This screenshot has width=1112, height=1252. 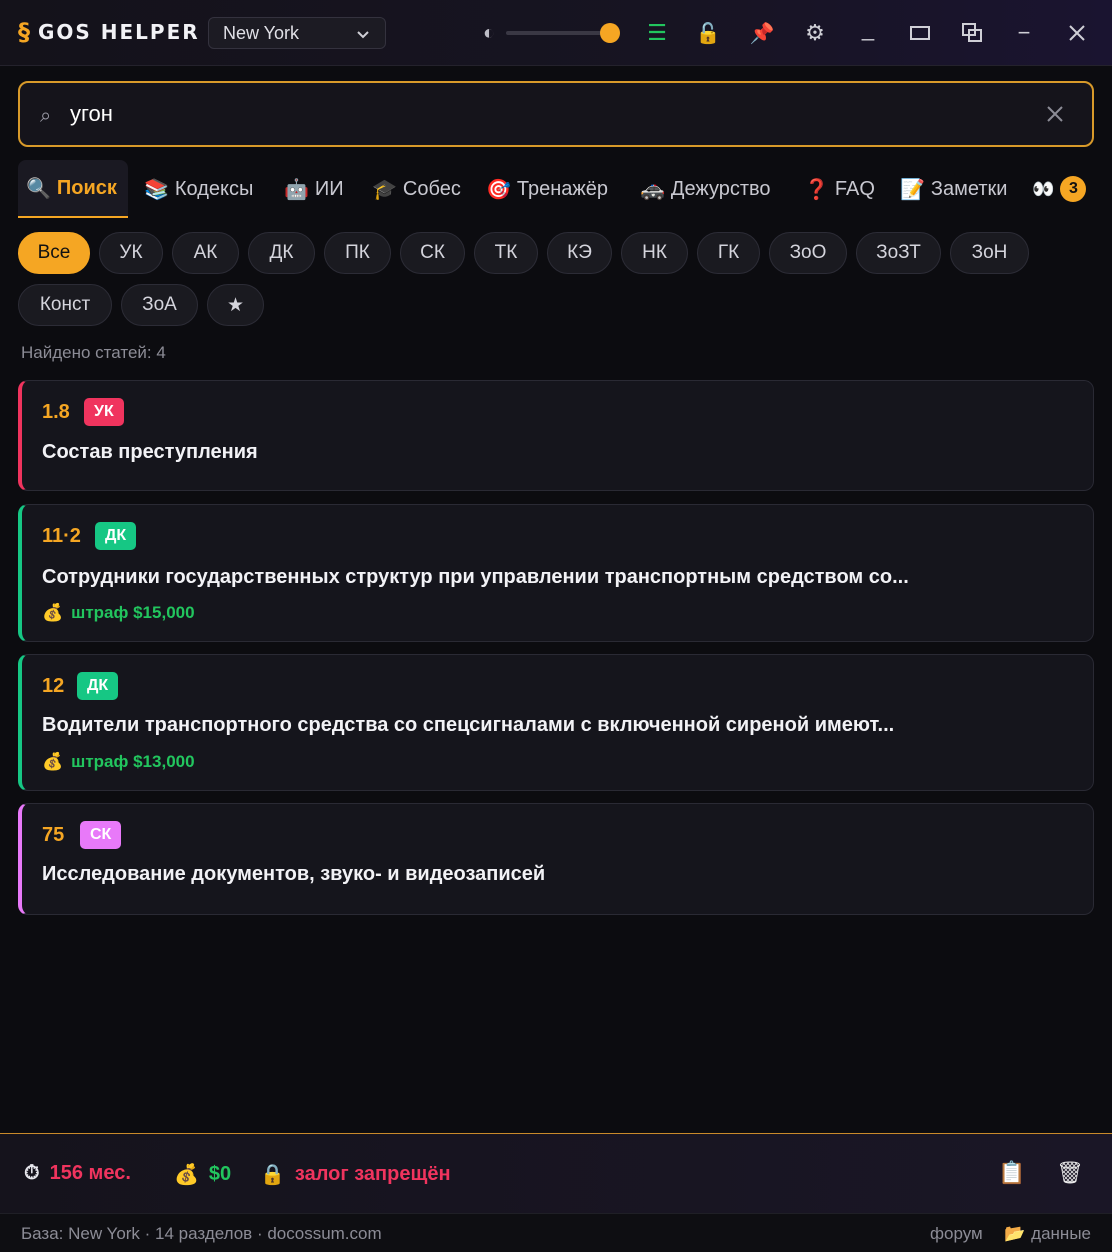 I want to click on tab-search: 🔍 Поиск, so click(x=73, y=189).